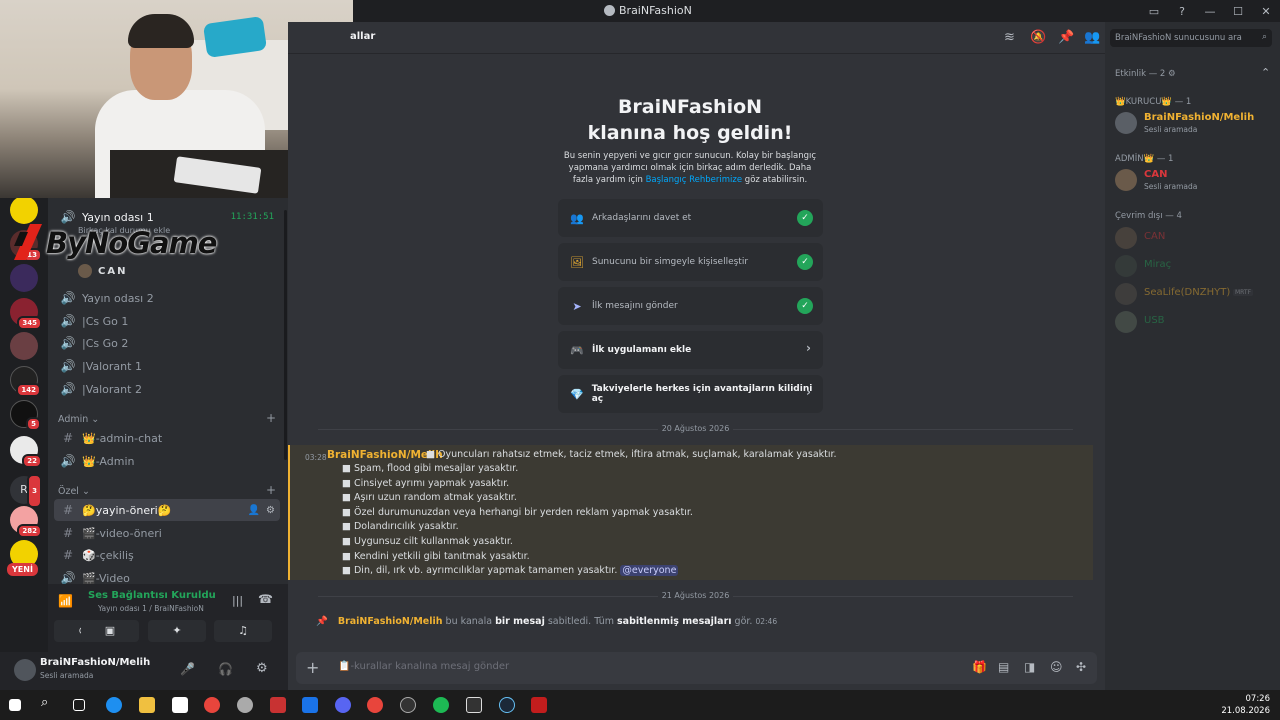 This screenshot has width=1280, height=720. What do you see at coordinates (1182, 11) in the screenshot?
I see `help-icon: ?` at bounding box center [1182, 11].